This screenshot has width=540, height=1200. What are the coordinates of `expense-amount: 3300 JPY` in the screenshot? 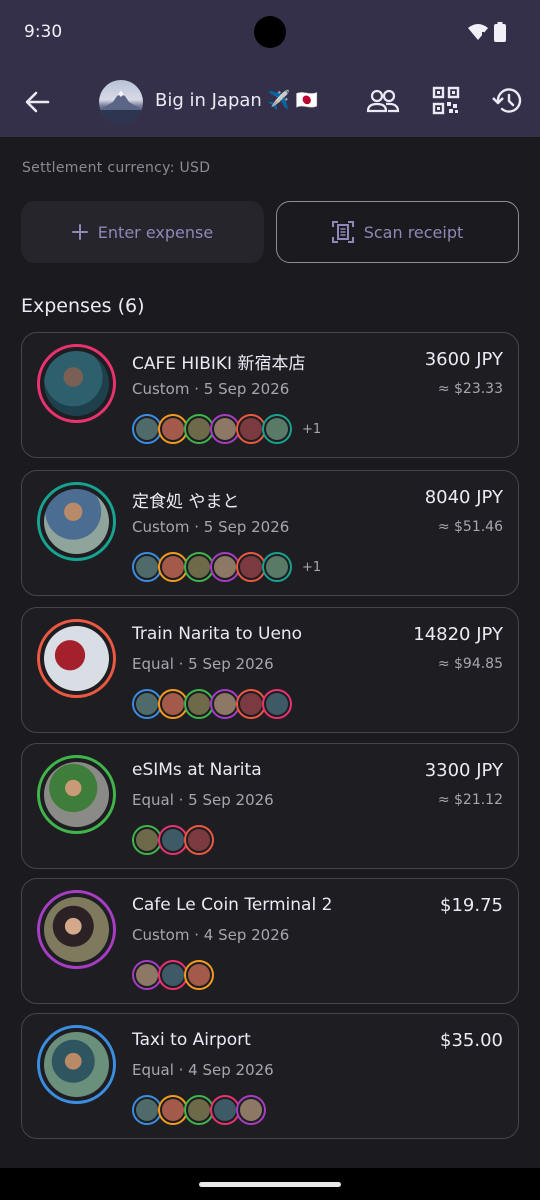 It's located at (463, 770).